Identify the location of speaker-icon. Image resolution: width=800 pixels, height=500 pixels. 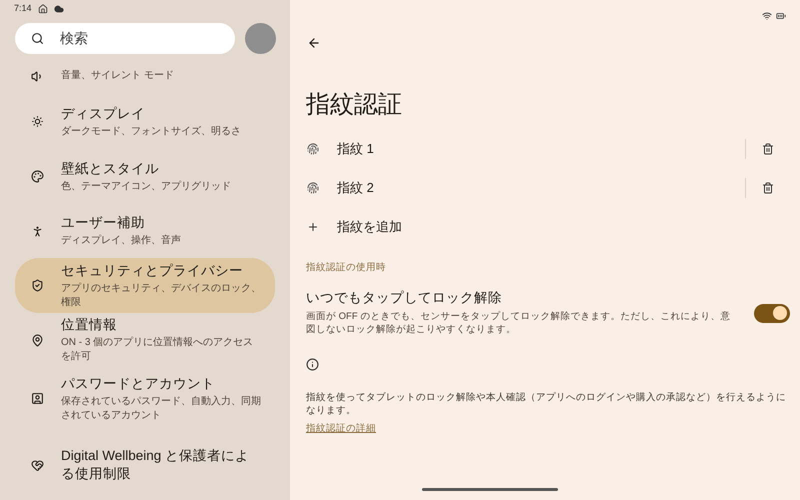
(37, 76).